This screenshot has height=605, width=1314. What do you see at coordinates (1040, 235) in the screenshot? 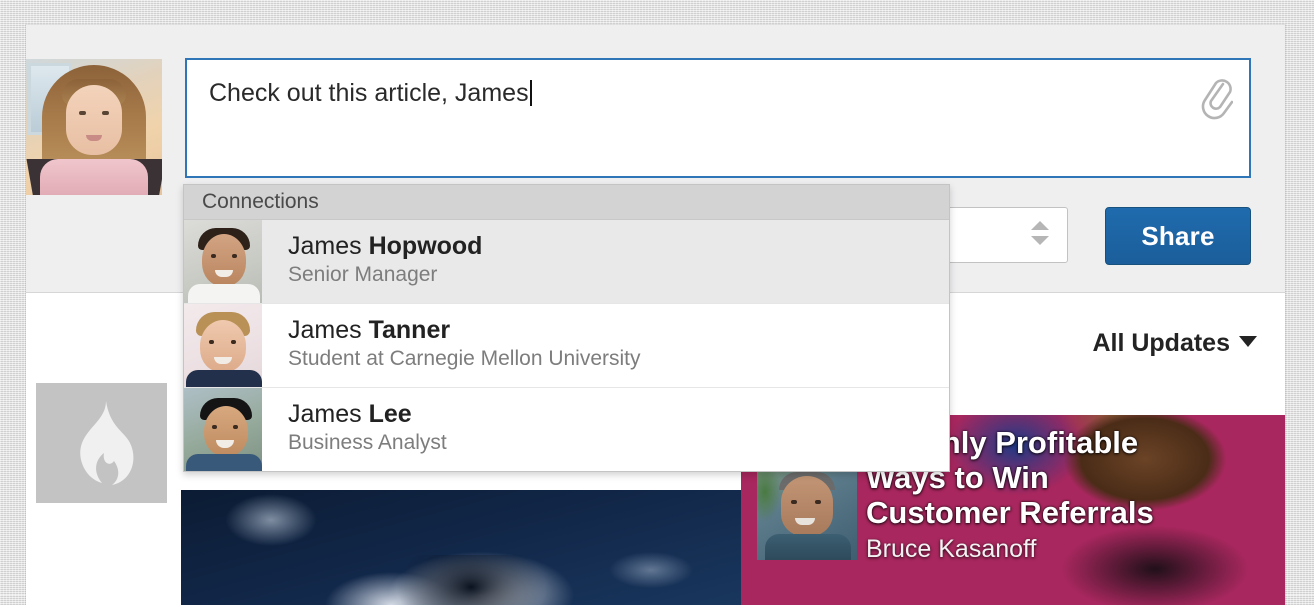
I see `stepper-arrows` at bounding box center [1040, 235].